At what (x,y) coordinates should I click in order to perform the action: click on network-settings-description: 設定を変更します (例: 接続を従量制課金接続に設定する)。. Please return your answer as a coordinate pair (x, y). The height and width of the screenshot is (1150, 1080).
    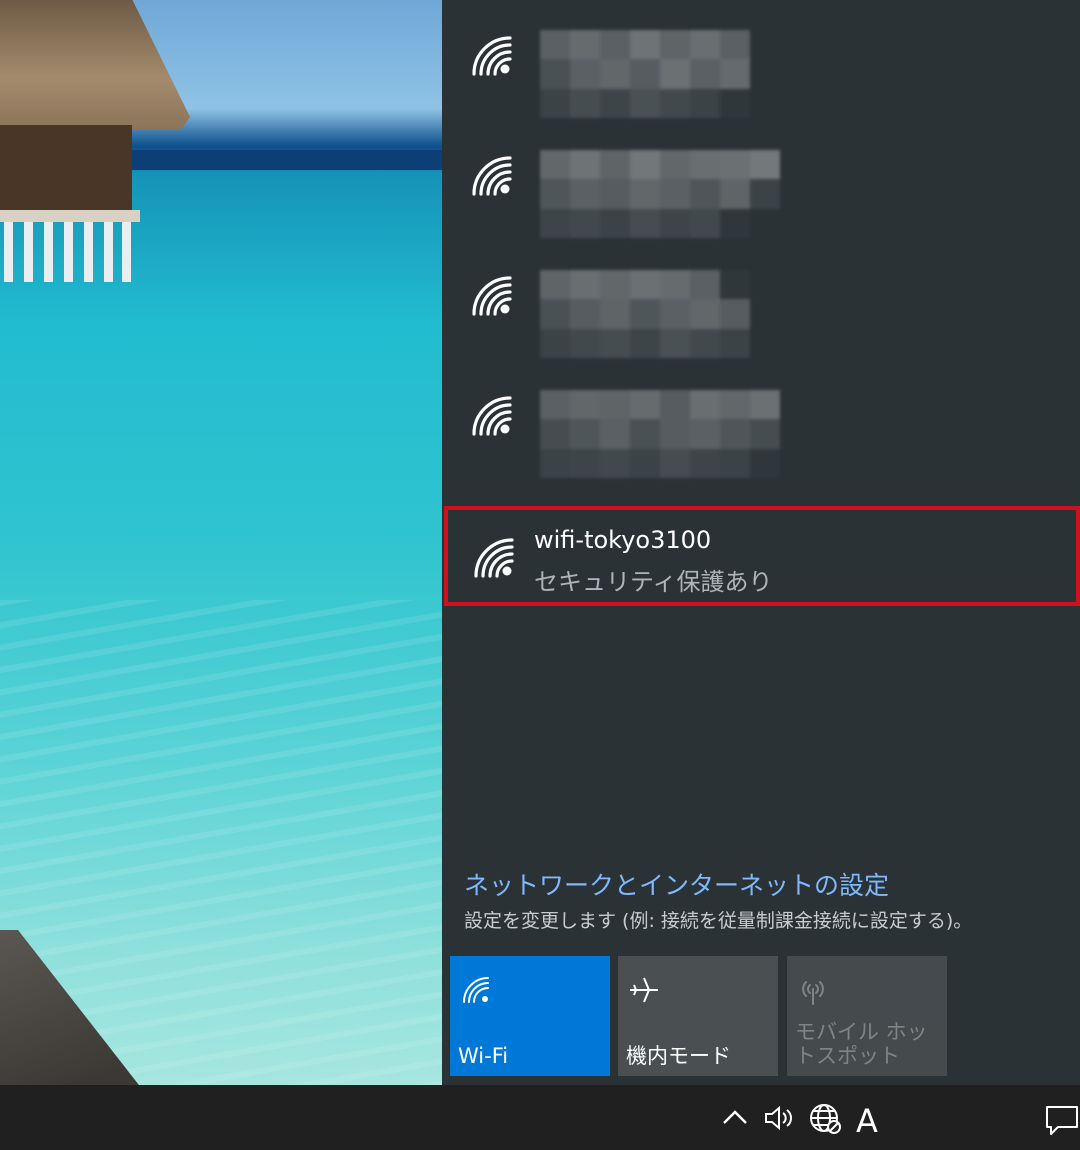
    Looking at the image, I should click on (718, 921).